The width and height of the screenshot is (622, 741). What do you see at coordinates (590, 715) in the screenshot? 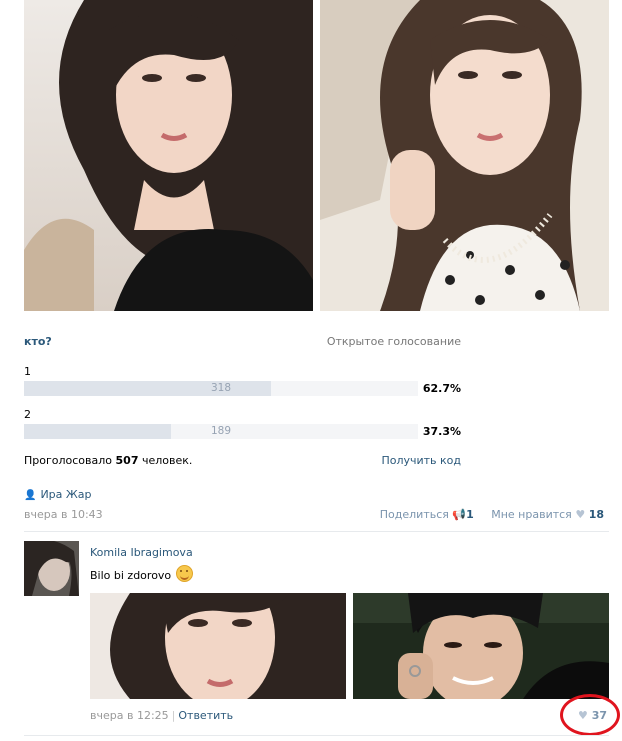
I see `highlight-circle` at bounding box center [590, 715].